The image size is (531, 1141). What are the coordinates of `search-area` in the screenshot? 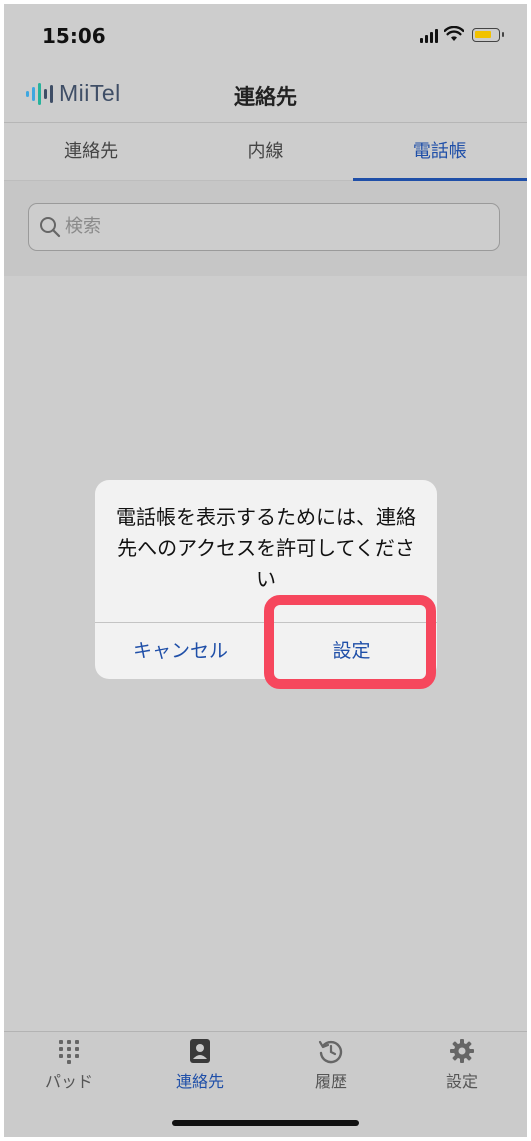 It's located at (265, 228).